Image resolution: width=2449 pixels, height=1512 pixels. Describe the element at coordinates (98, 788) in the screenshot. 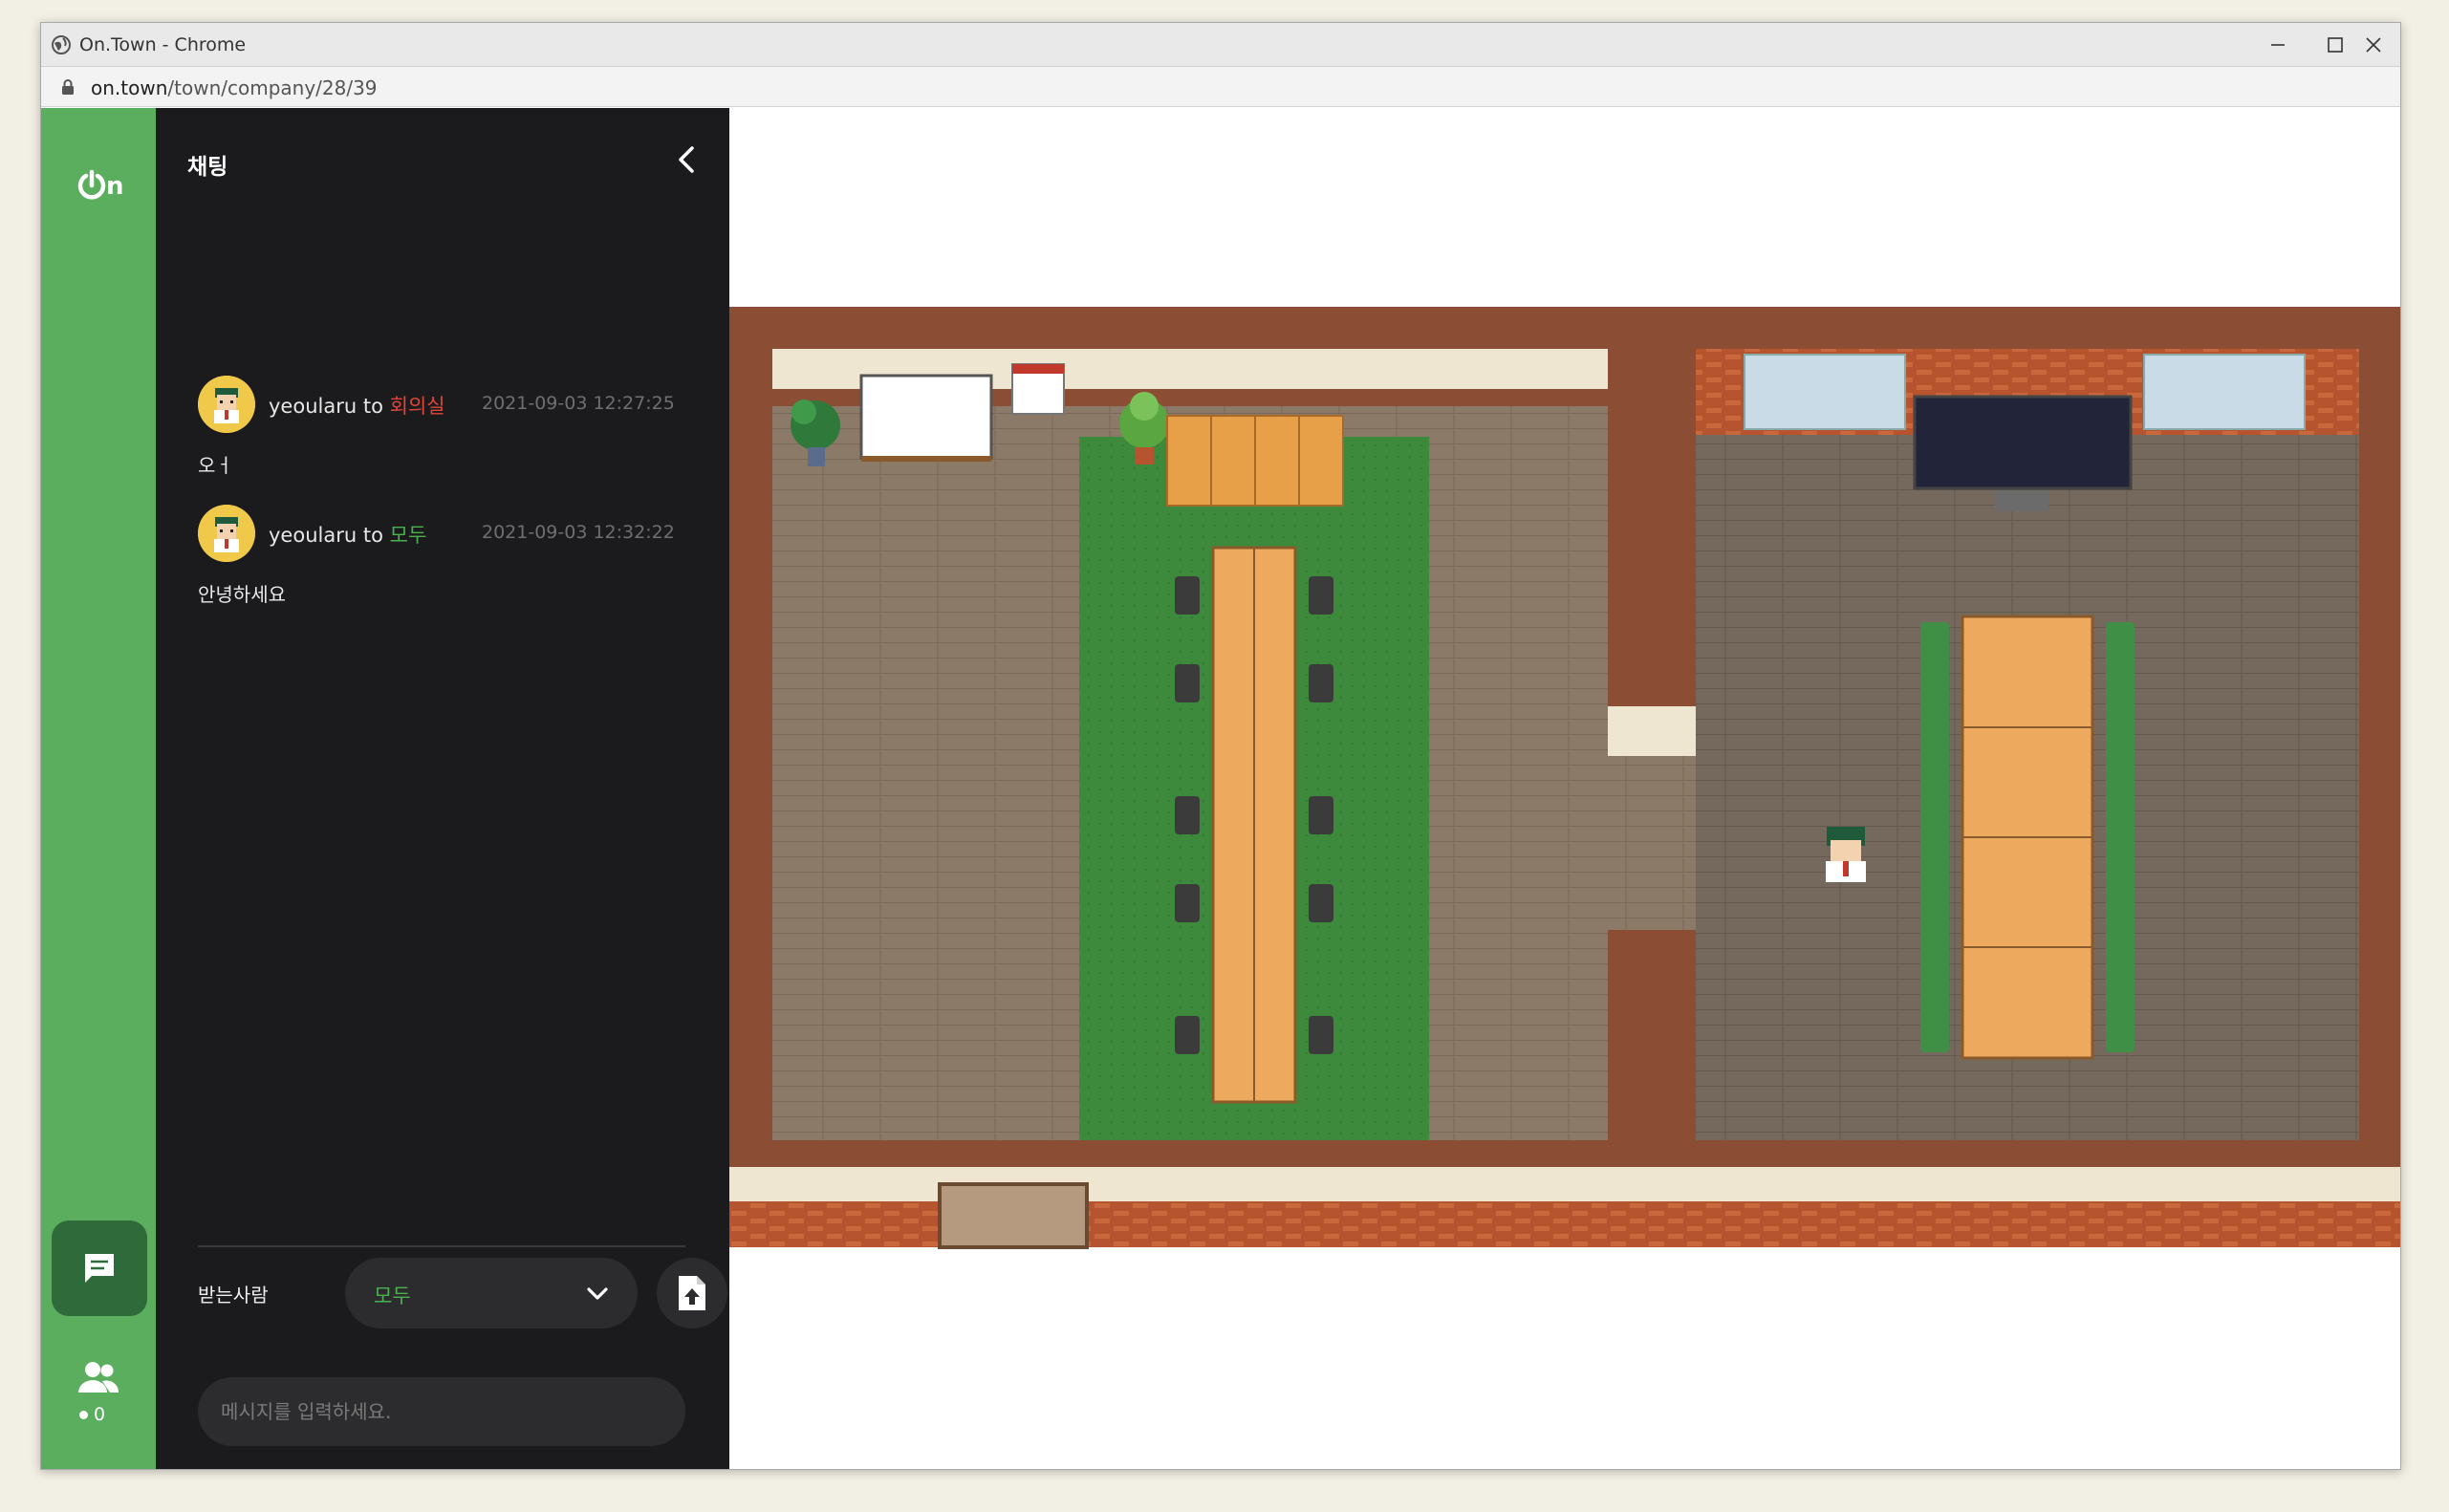

I see `side-rail: On n 0` at that location.